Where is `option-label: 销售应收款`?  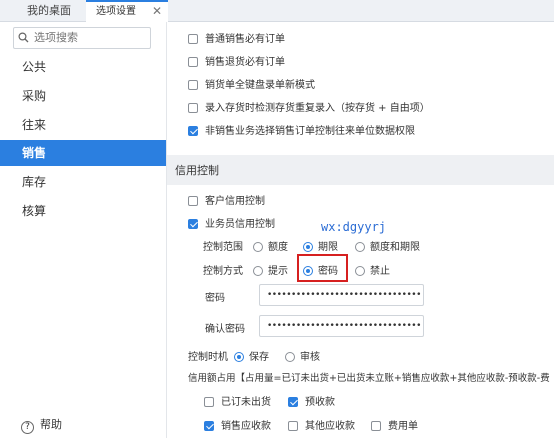
option-label: 销售应收款 is located at coordinates (246, 426).